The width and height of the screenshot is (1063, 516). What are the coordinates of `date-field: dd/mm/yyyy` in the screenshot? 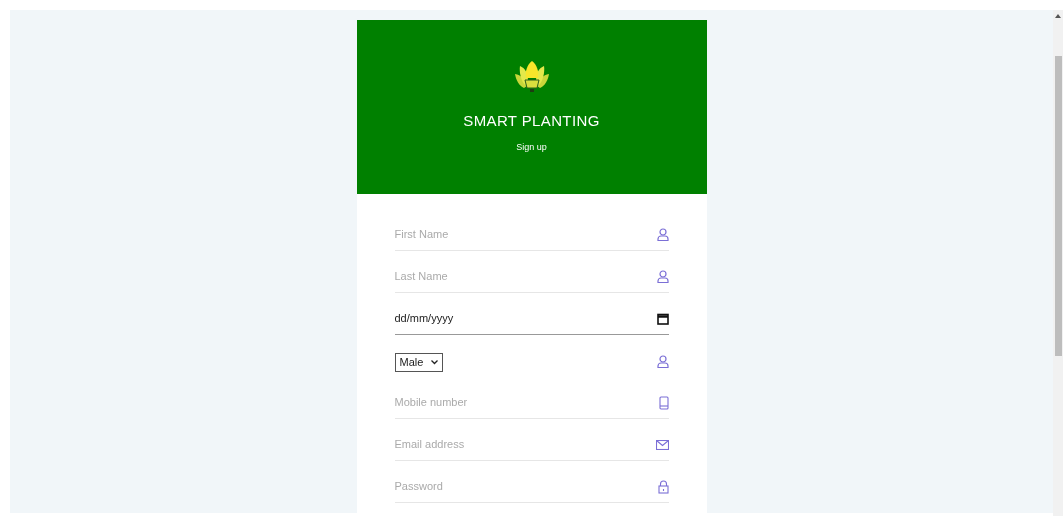 It's located at (521, 318).